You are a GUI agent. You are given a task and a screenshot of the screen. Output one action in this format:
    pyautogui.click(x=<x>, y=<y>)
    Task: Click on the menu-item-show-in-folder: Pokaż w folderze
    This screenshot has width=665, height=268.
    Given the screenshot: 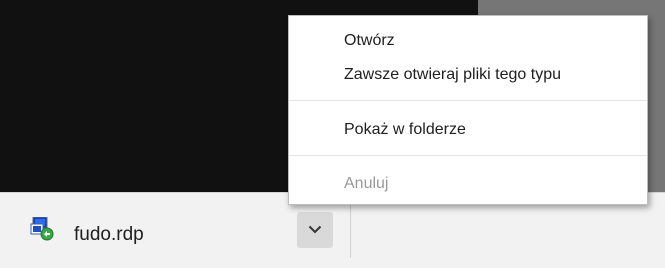 What is the action you would take?
    pyautogui.click(x=468, y=130)
    